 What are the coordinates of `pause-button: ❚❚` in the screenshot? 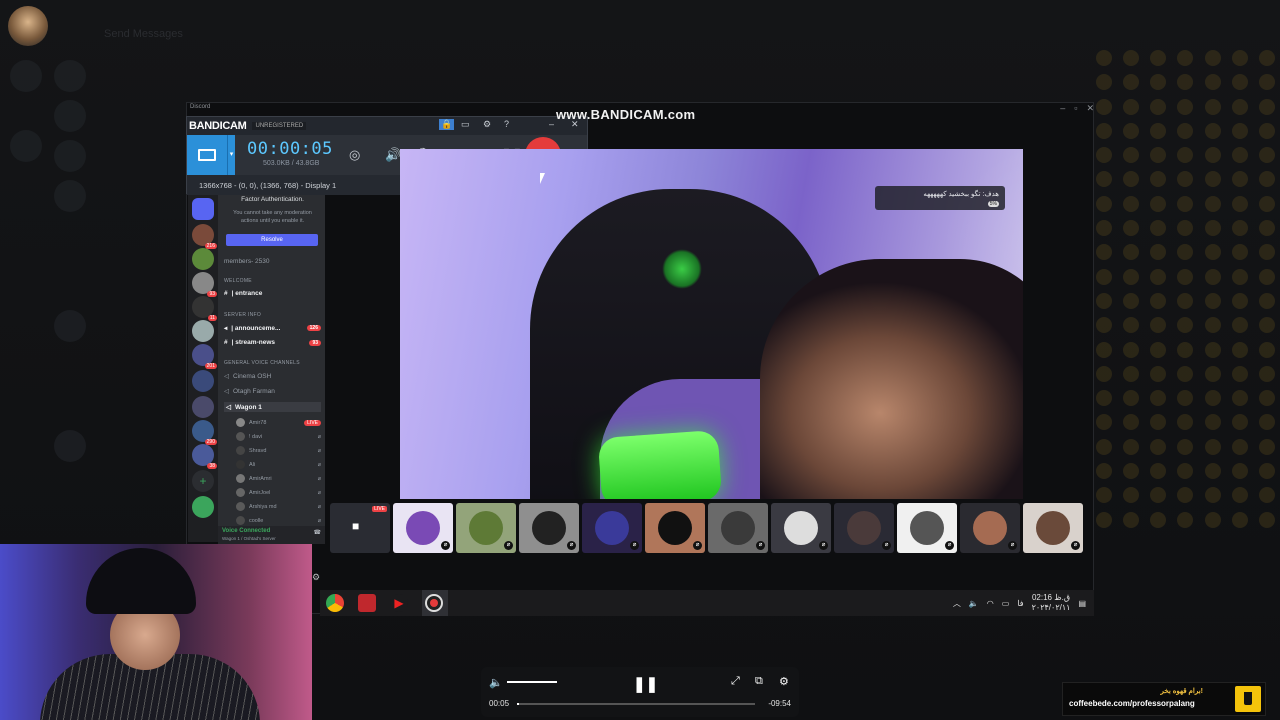 It's located at (645, 684).